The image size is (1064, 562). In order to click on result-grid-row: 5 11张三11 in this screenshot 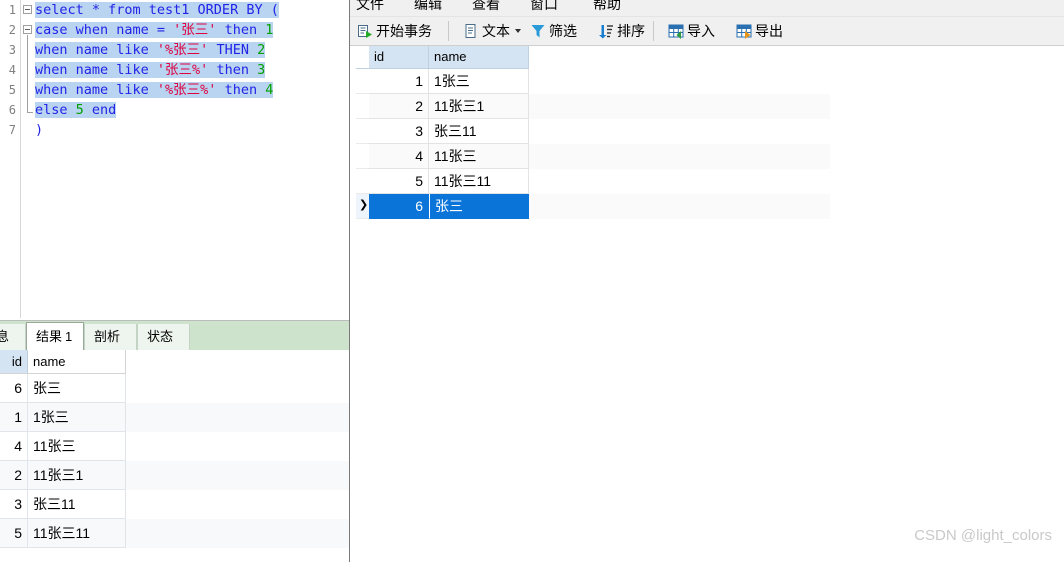, I will do `click(174, 533)`.